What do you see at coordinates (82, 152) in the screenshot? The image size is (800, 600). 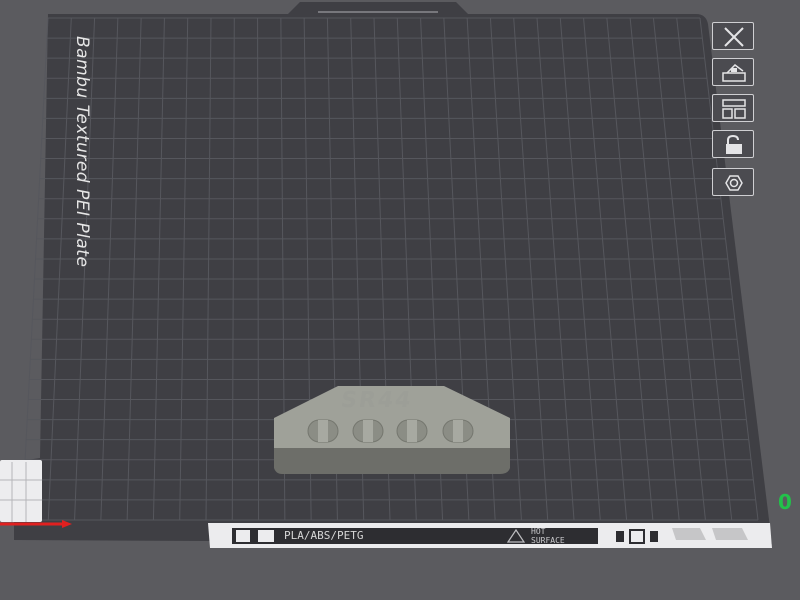 I see `plate-name-label: Bambu Textured PEI Plate` at bounding box center [82, 152].